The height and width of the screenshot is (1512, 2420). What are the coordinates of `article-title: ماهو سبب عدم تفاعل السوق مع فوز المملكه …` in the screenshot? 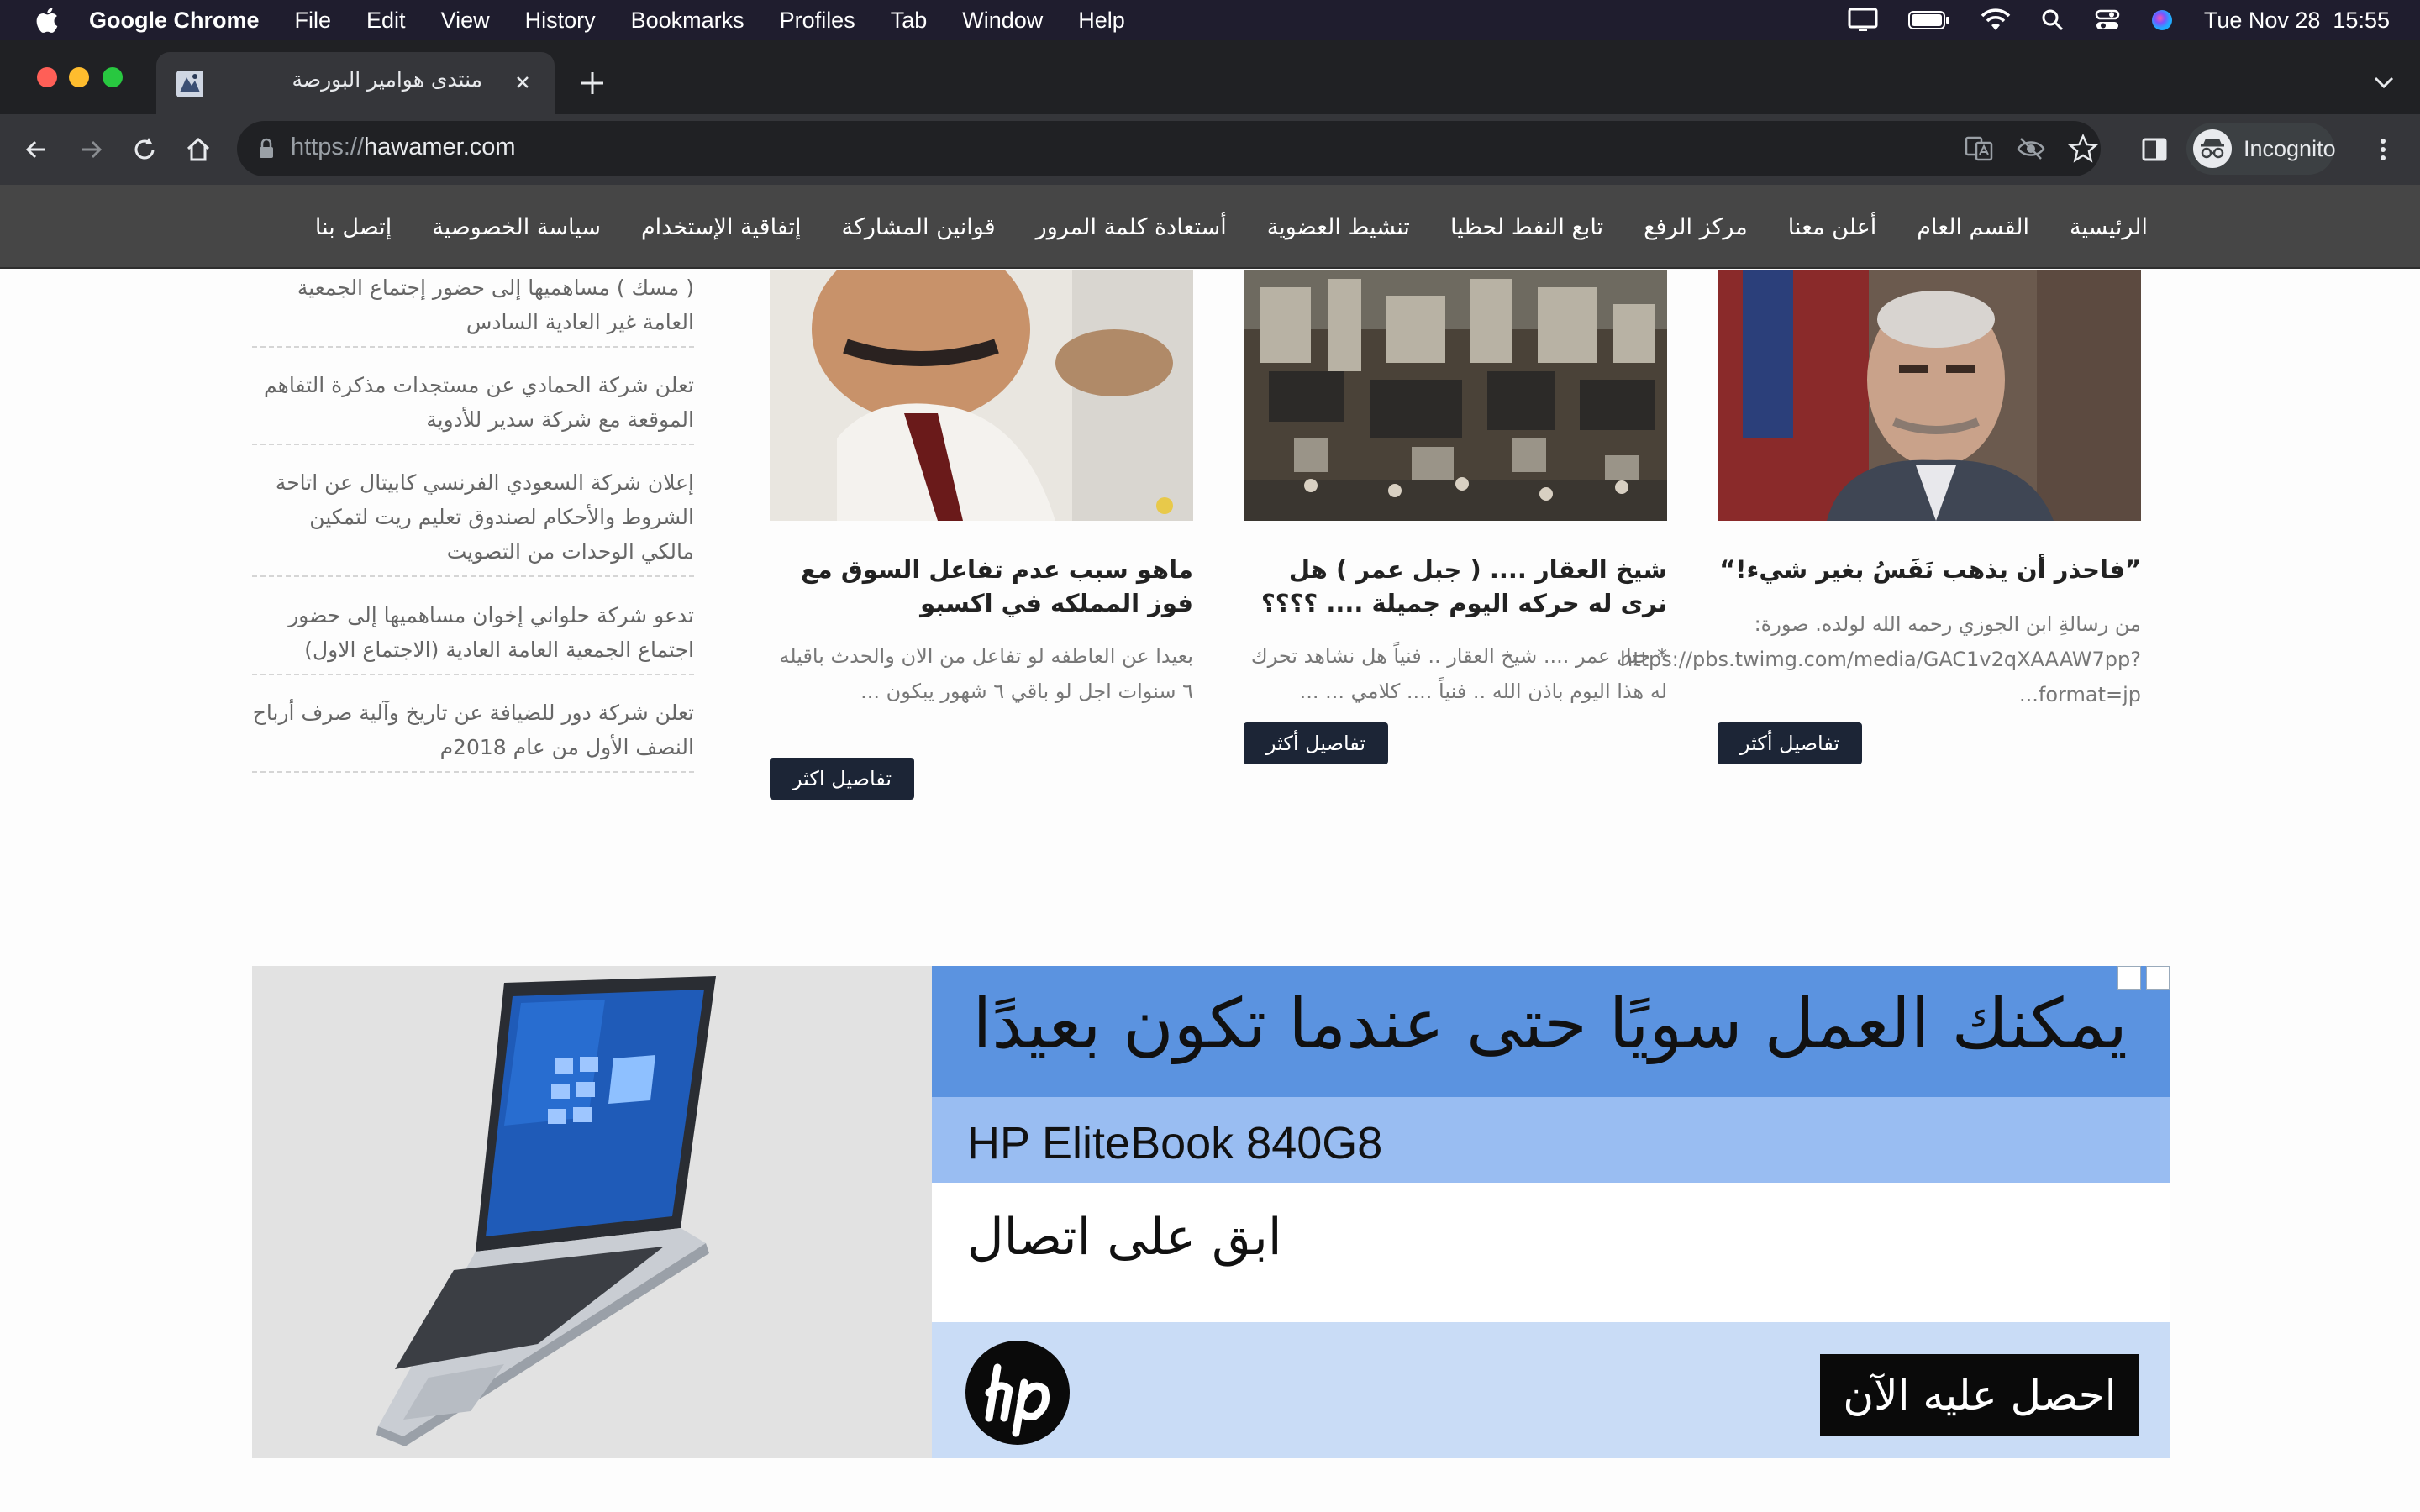 It's located at (982, 586).